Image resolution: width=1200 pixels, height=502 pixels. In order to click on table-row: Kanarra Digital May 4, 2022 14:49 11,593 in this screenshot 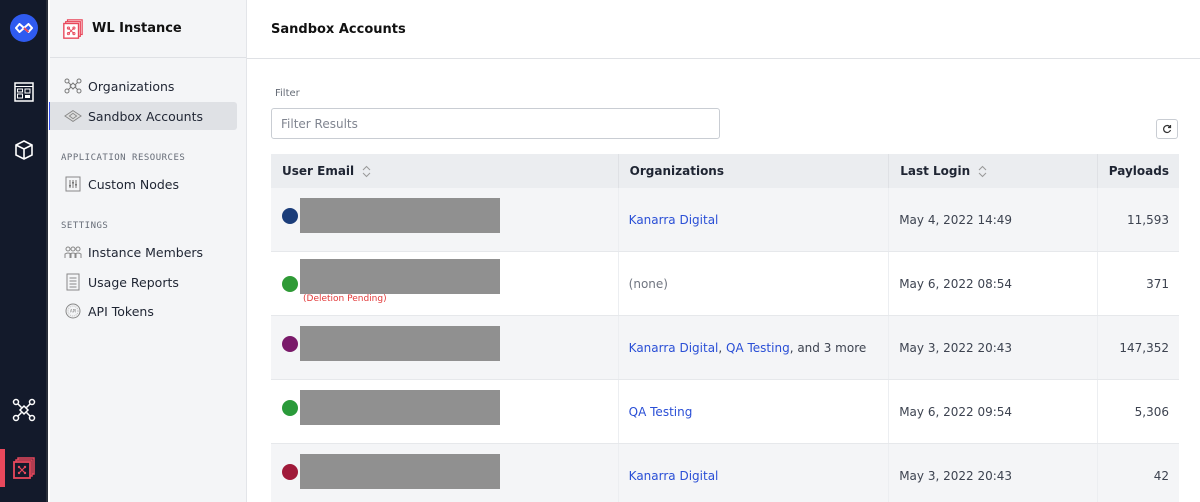, I will do `click(725, 220)`.